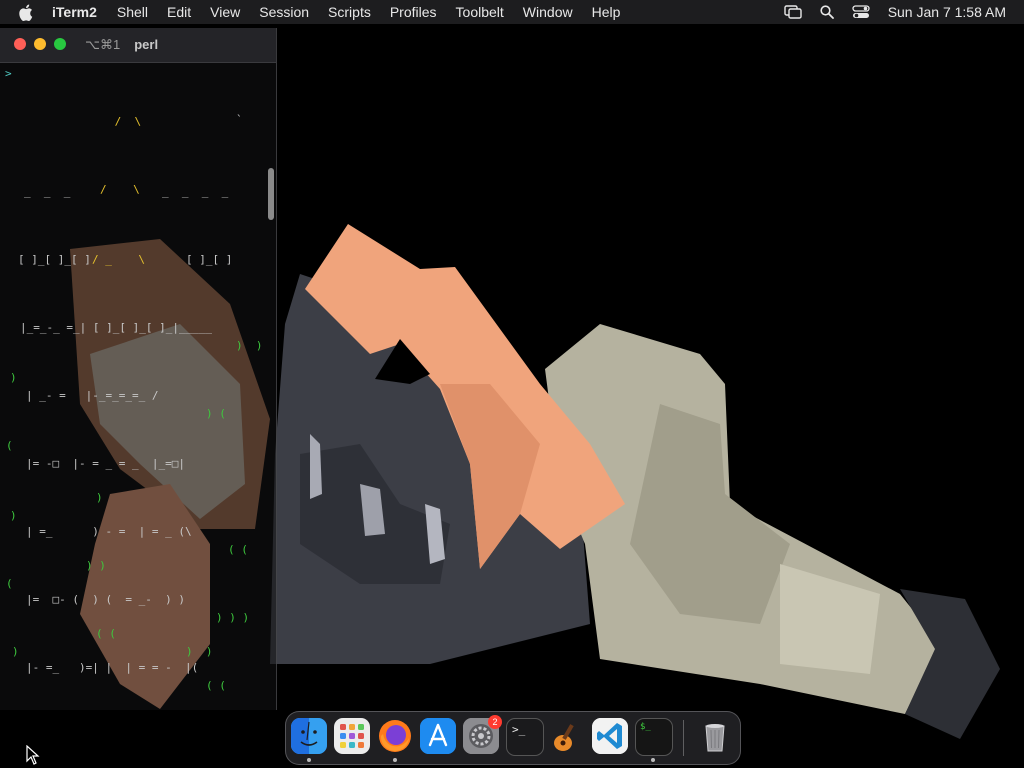 This screenshot has width=1024, height=768. What do you see at coordinates (610, 736) in the screenshot?
I see `vscode-icon` at bounding box center [610, 736].